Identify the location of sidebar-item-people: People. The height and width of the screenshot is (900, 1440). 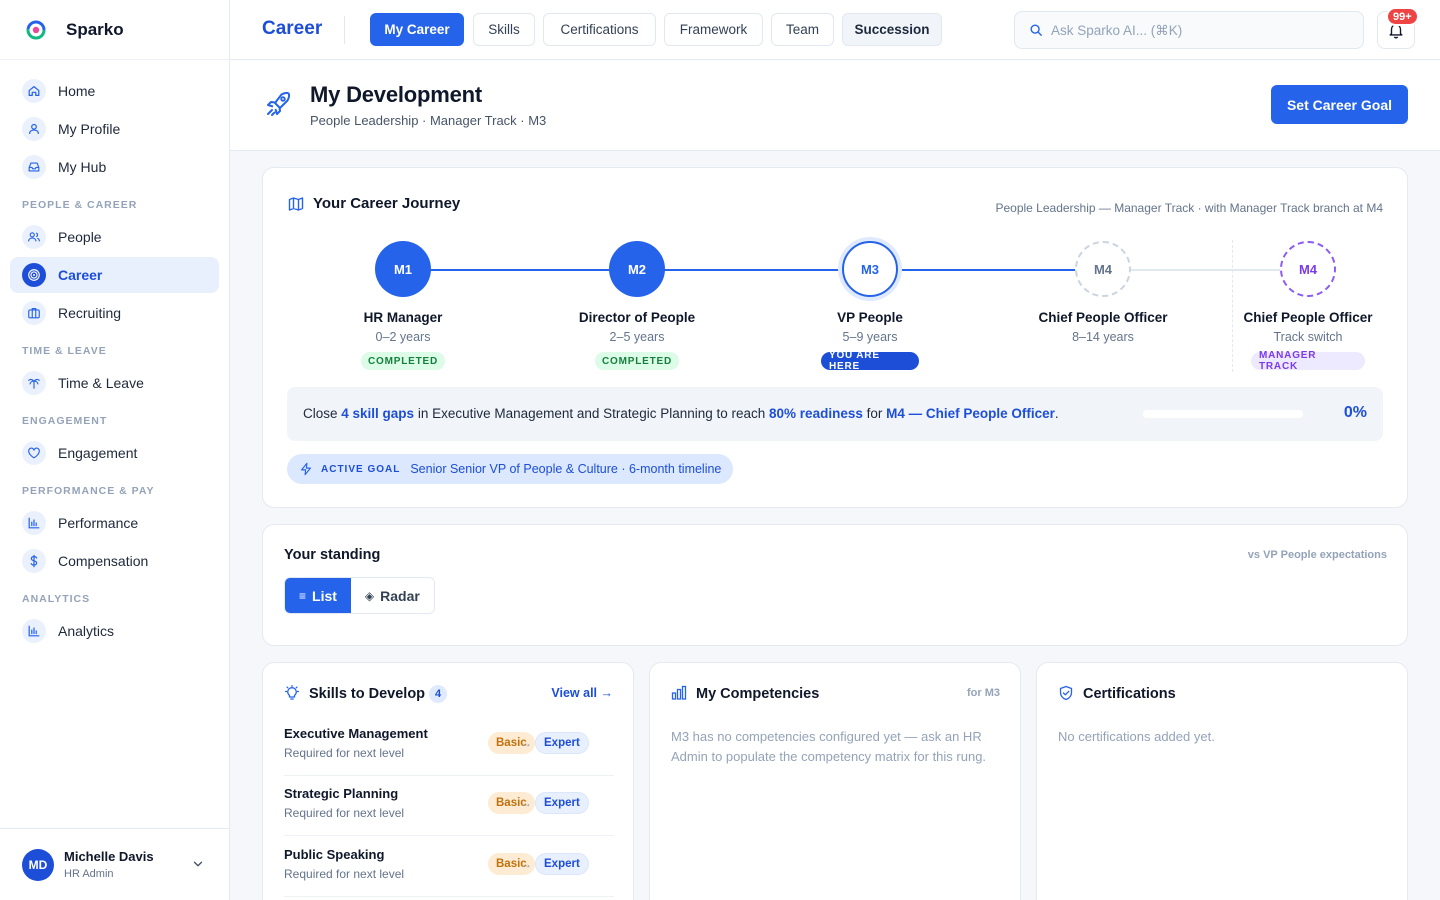
(114, 237).